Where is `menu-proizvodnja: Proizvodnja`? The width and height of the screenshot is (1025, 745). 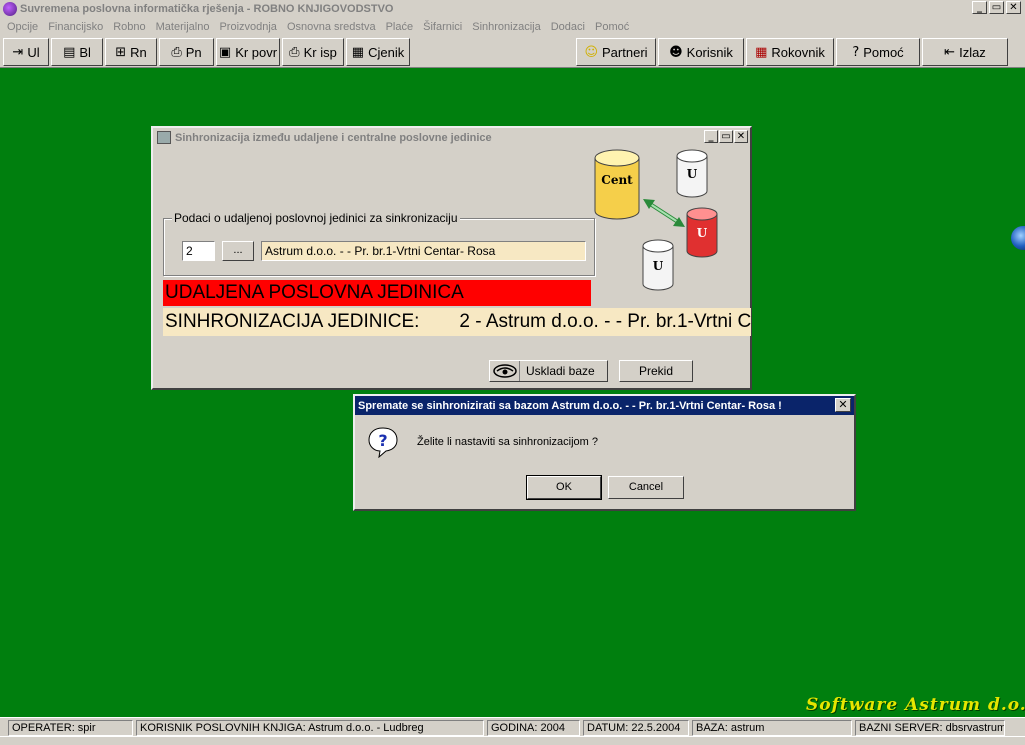
menu-proizvodnja: Proizvodnja is located at coordinates (247, 27).